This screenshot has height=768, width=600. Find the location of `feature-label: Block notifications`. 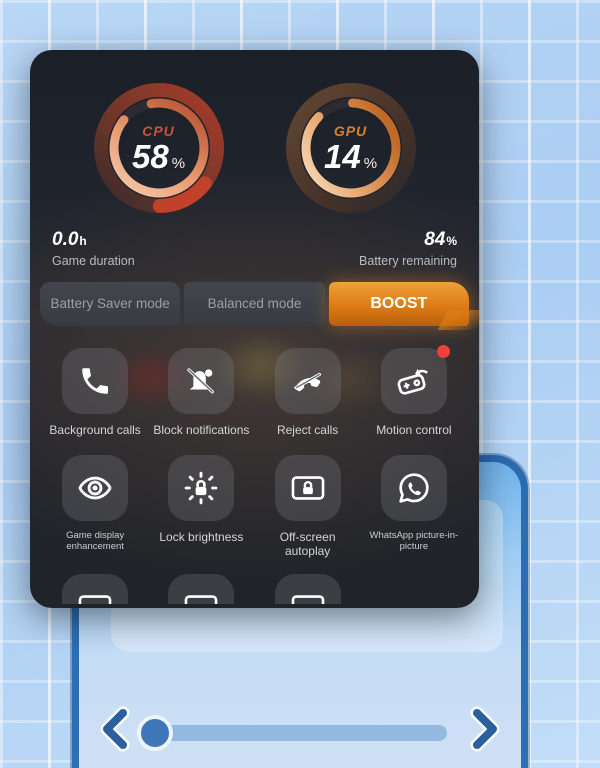

feature-label: Block notifications is located at coordinates (201, 429).